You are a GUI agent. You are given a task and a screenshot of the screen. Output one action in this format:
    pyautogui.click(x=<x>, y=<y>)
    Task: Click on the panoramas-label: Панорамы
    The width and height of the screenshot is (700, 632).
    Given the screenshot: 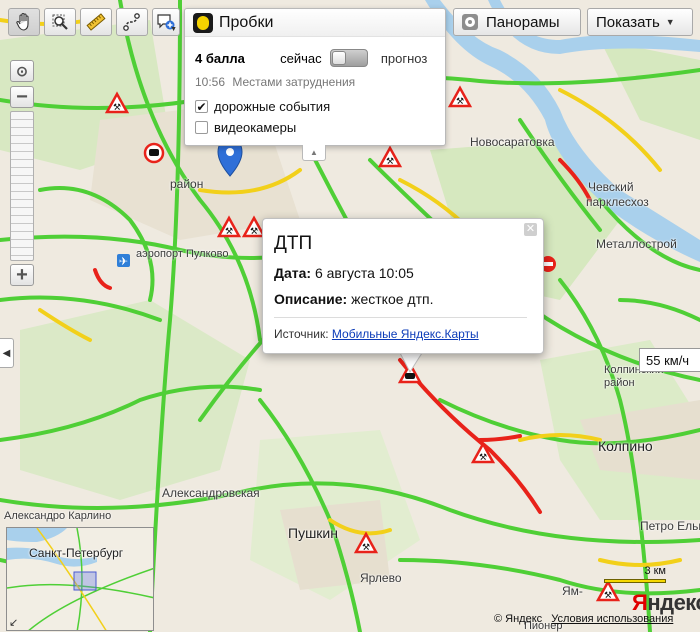 What is the action you would take?
    pyautogui.click(x=523, y=22)
    